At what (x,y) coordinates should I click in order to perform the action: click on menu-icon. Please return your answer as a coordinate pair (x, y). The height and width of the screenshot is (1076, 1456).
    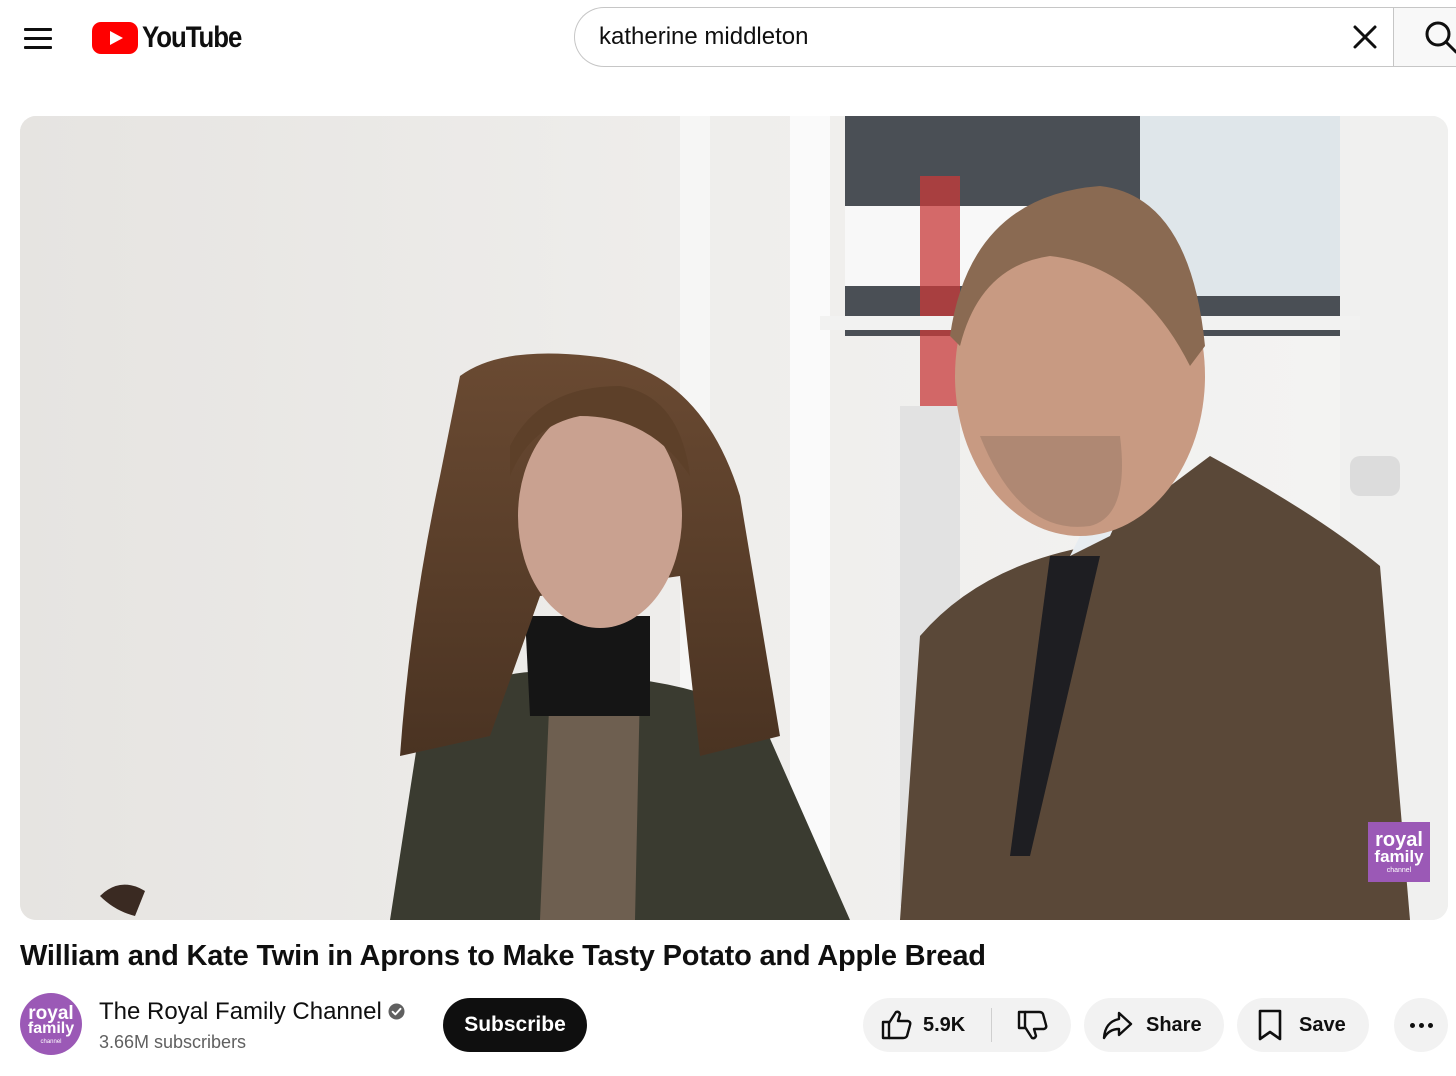
    Looking at the image, I should click on (38, 38).